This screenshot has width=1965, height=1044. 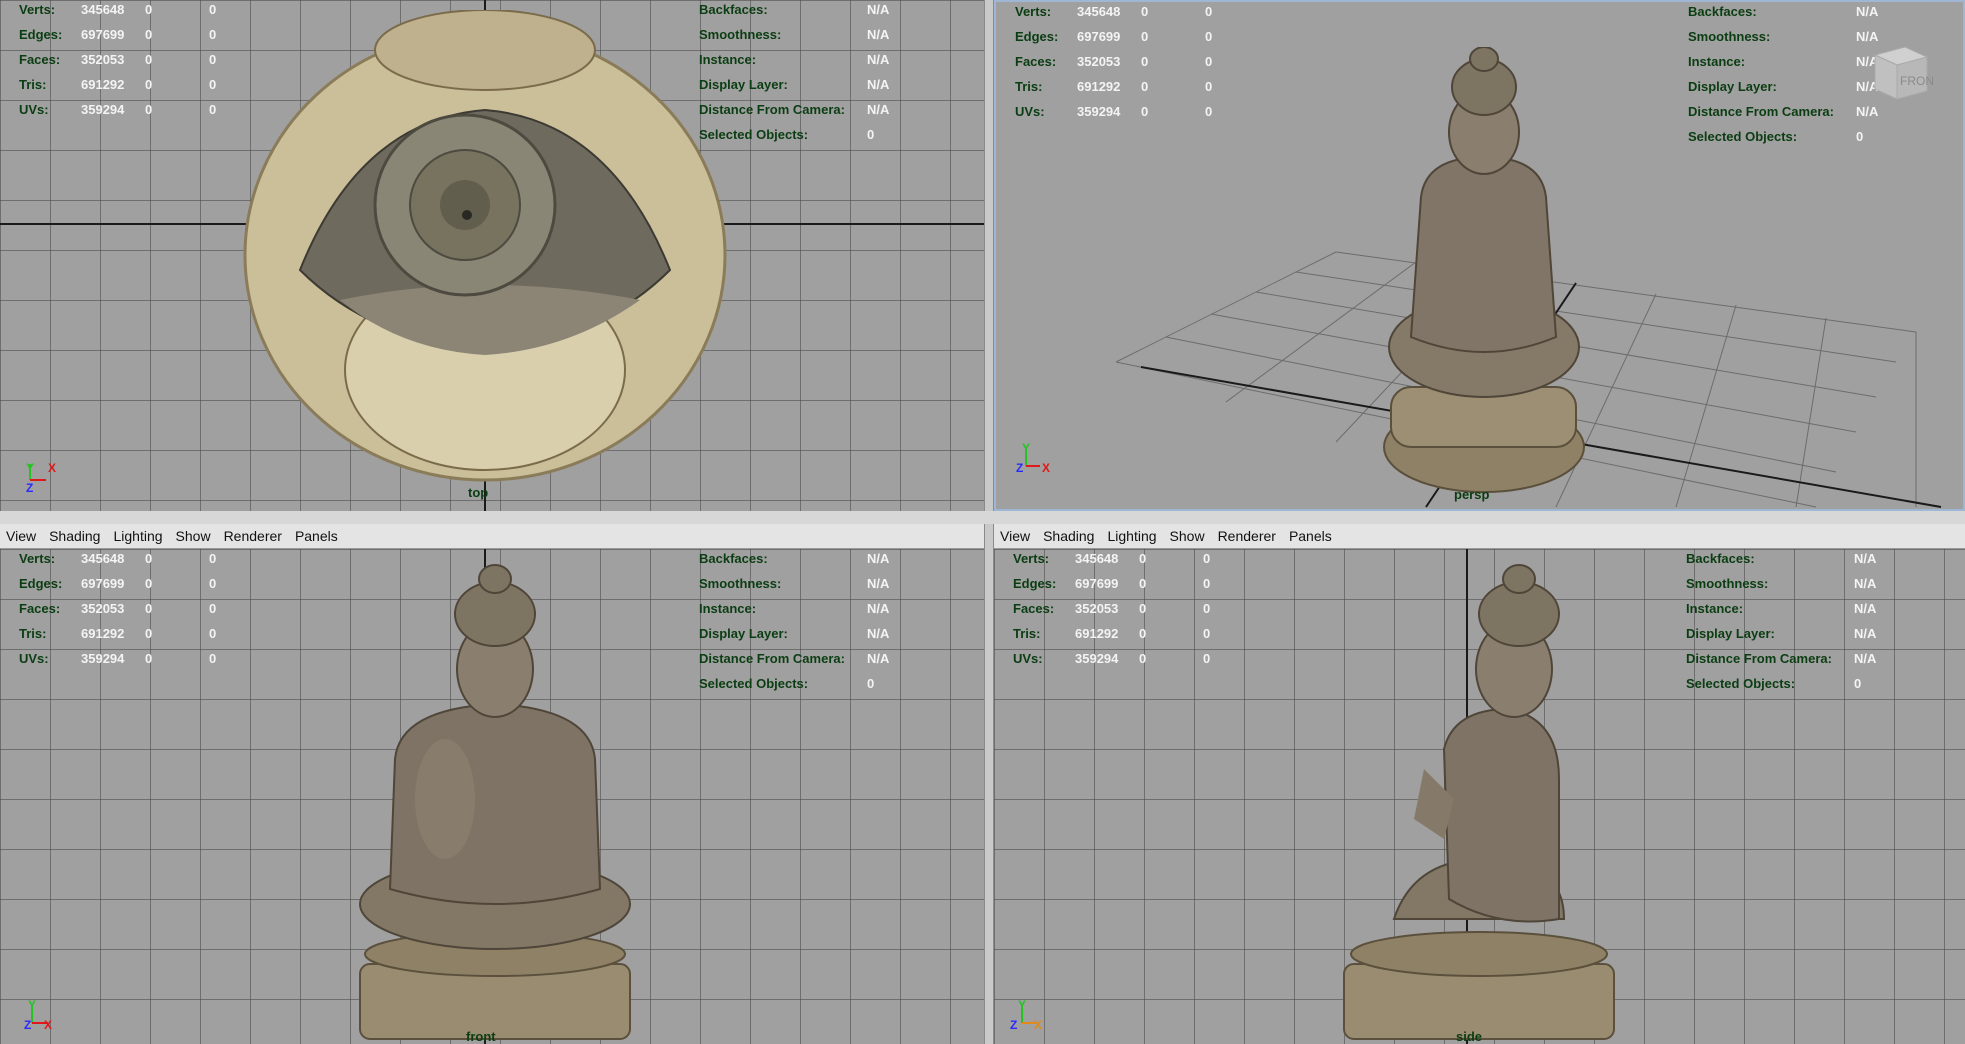 I want to click on viewport-splitter-horizontal, so click(x=982, y=517).